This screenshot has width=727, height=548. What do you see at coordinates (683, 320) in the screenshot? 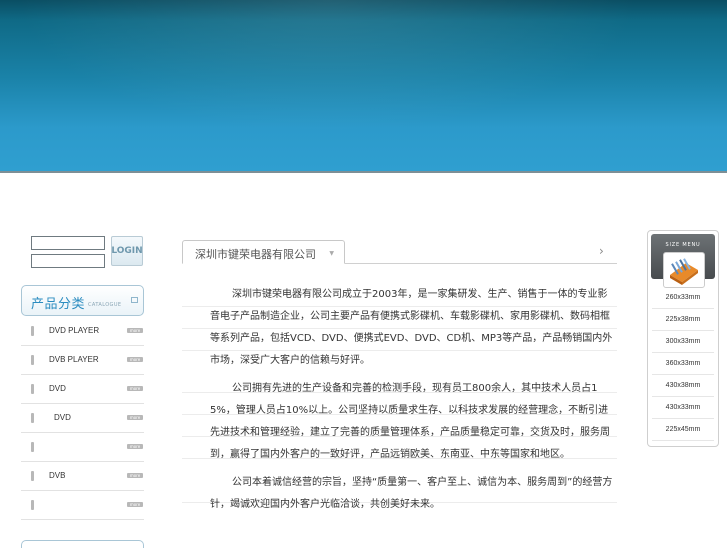
I see `size-option: 225x38mm` at bounding box center [683, 320].